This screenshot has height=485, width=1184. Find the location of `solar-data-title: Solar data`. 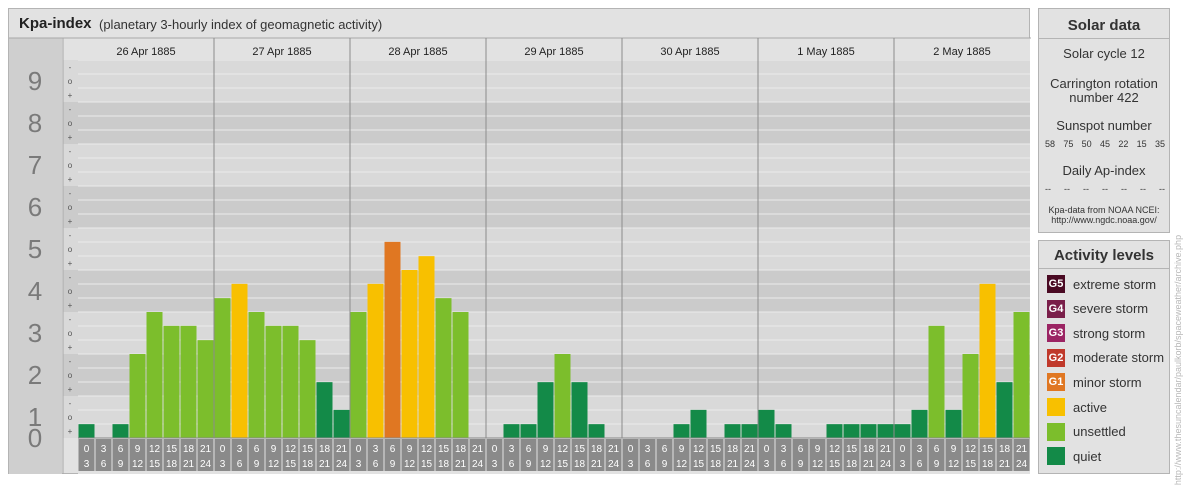

solar-data-title: Solar data is located at coordinates (1104, 25).